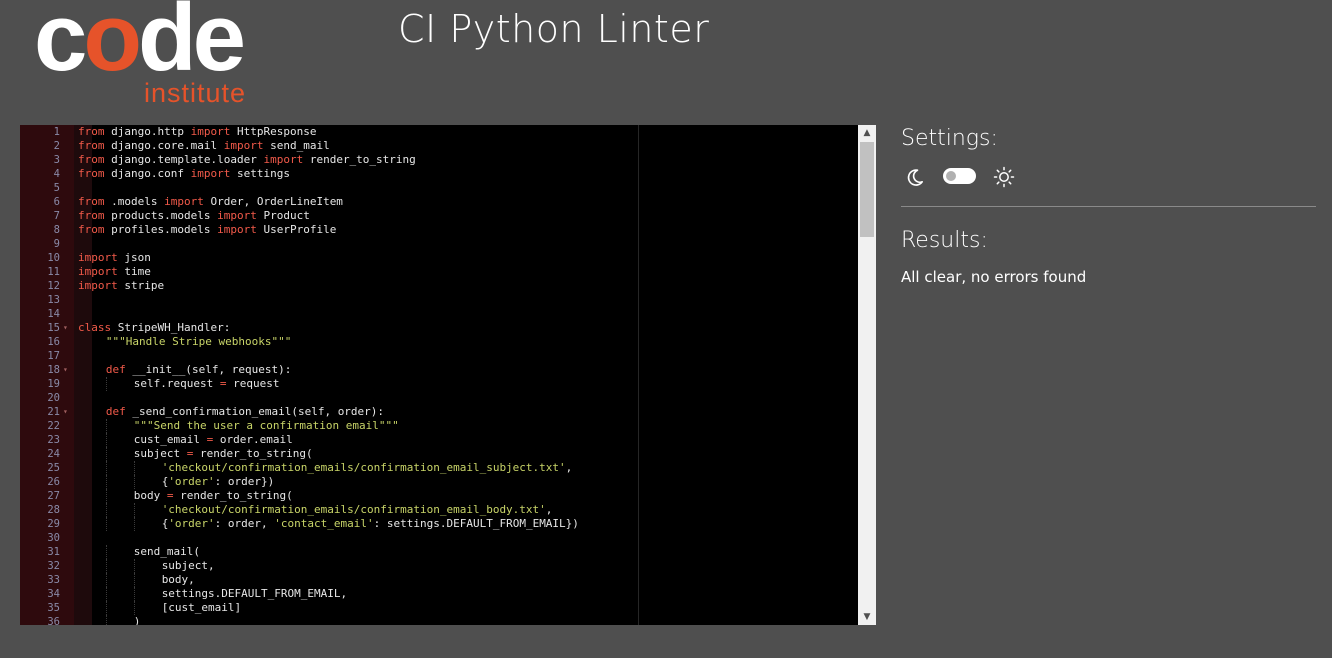 The height and width of the screenshot is (658, 1332). I want to click on line-number: 16, so click(53, 342).